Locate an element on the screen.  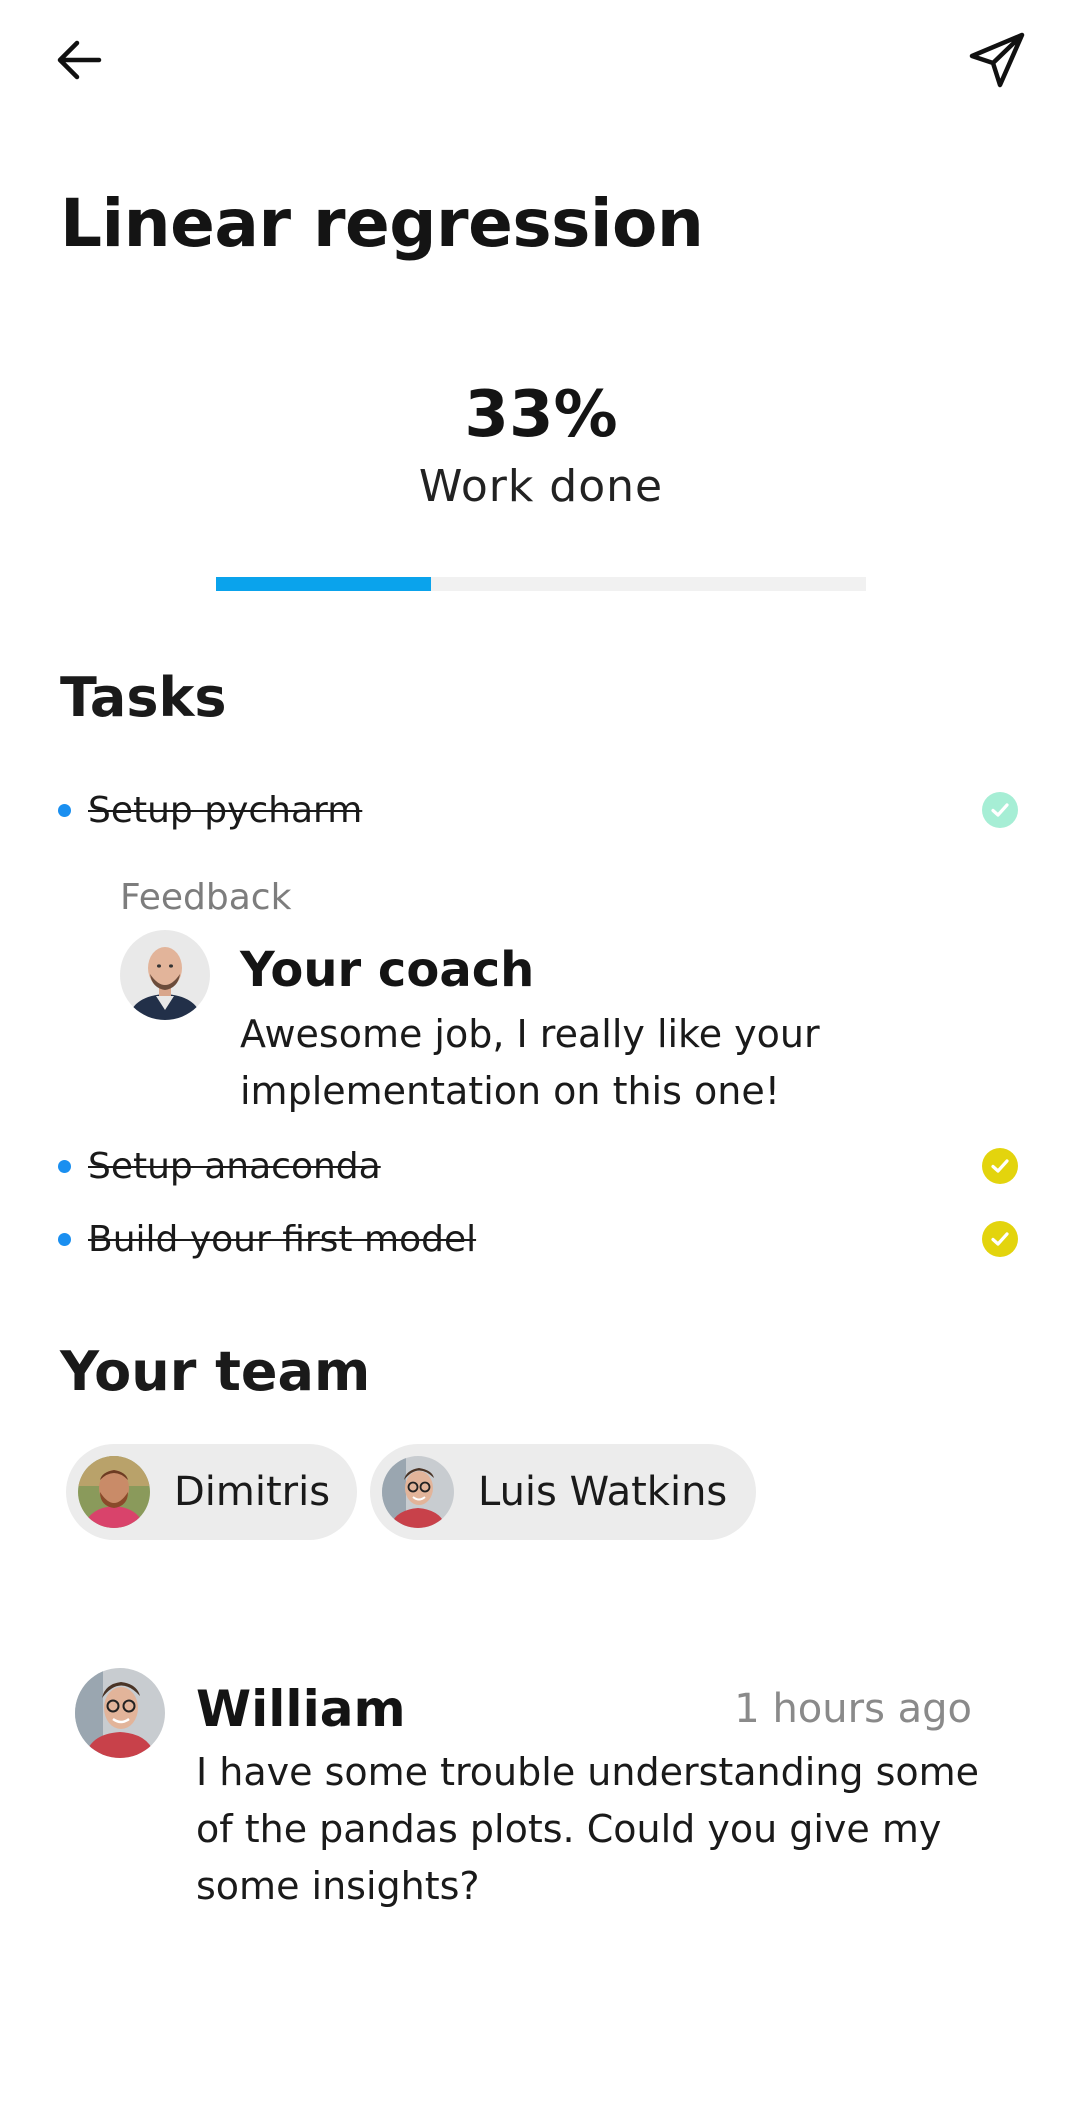
progress-label: Work done is located at coordinates (541, 486).